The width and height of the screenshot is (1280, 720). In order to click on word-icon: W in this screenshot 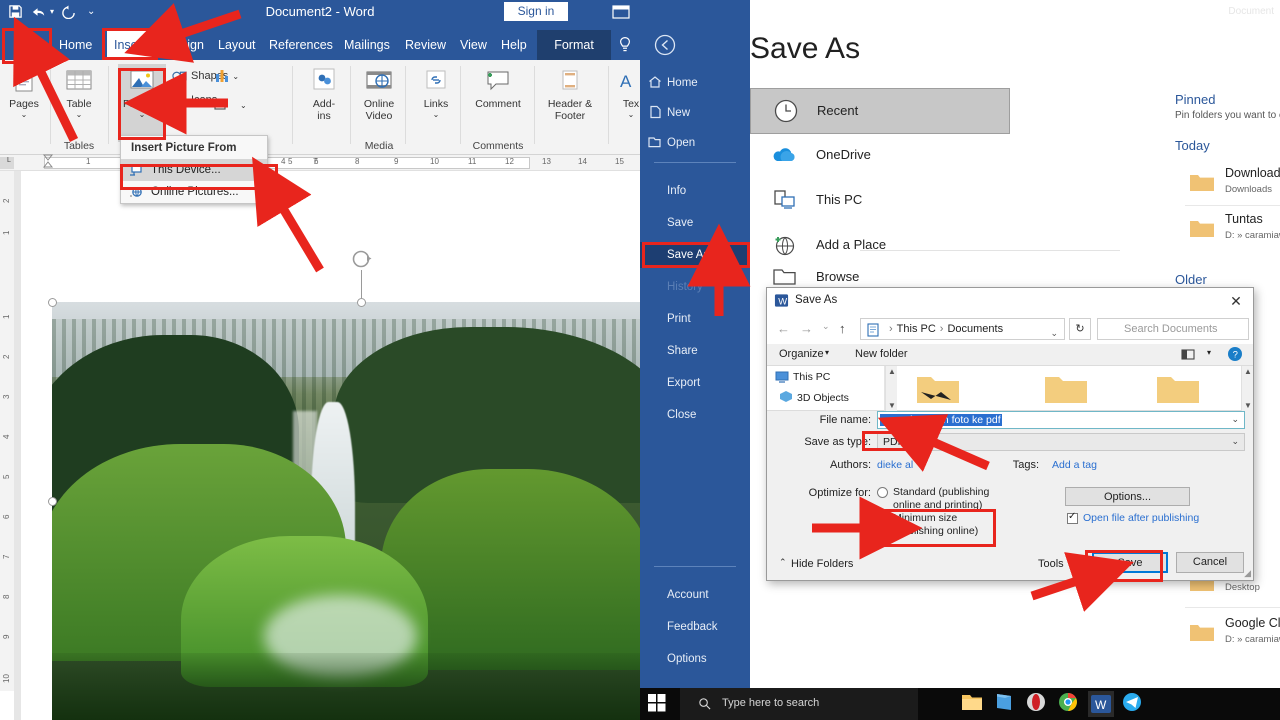, I will do `click(1101, 704)`.